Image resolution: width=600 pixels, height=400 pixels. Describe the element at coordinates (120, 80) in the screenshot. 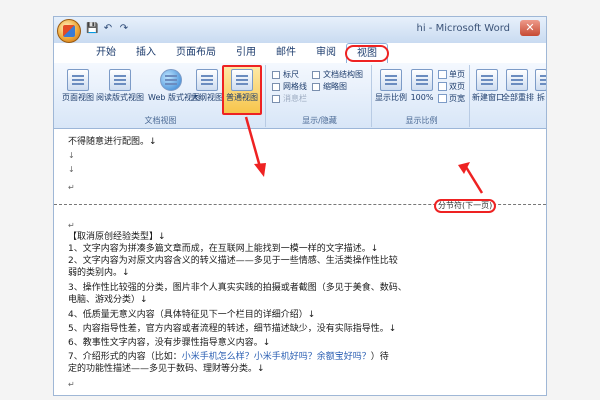

I see `book-icon` at that location.